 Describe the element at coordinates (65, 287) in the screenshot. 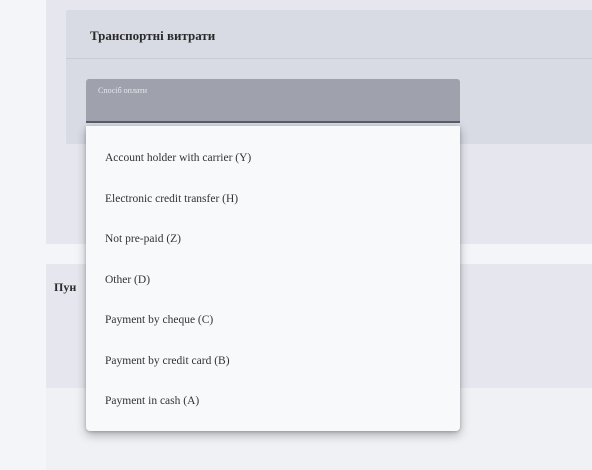

I see `second-panel-title: Пункти` at that location.